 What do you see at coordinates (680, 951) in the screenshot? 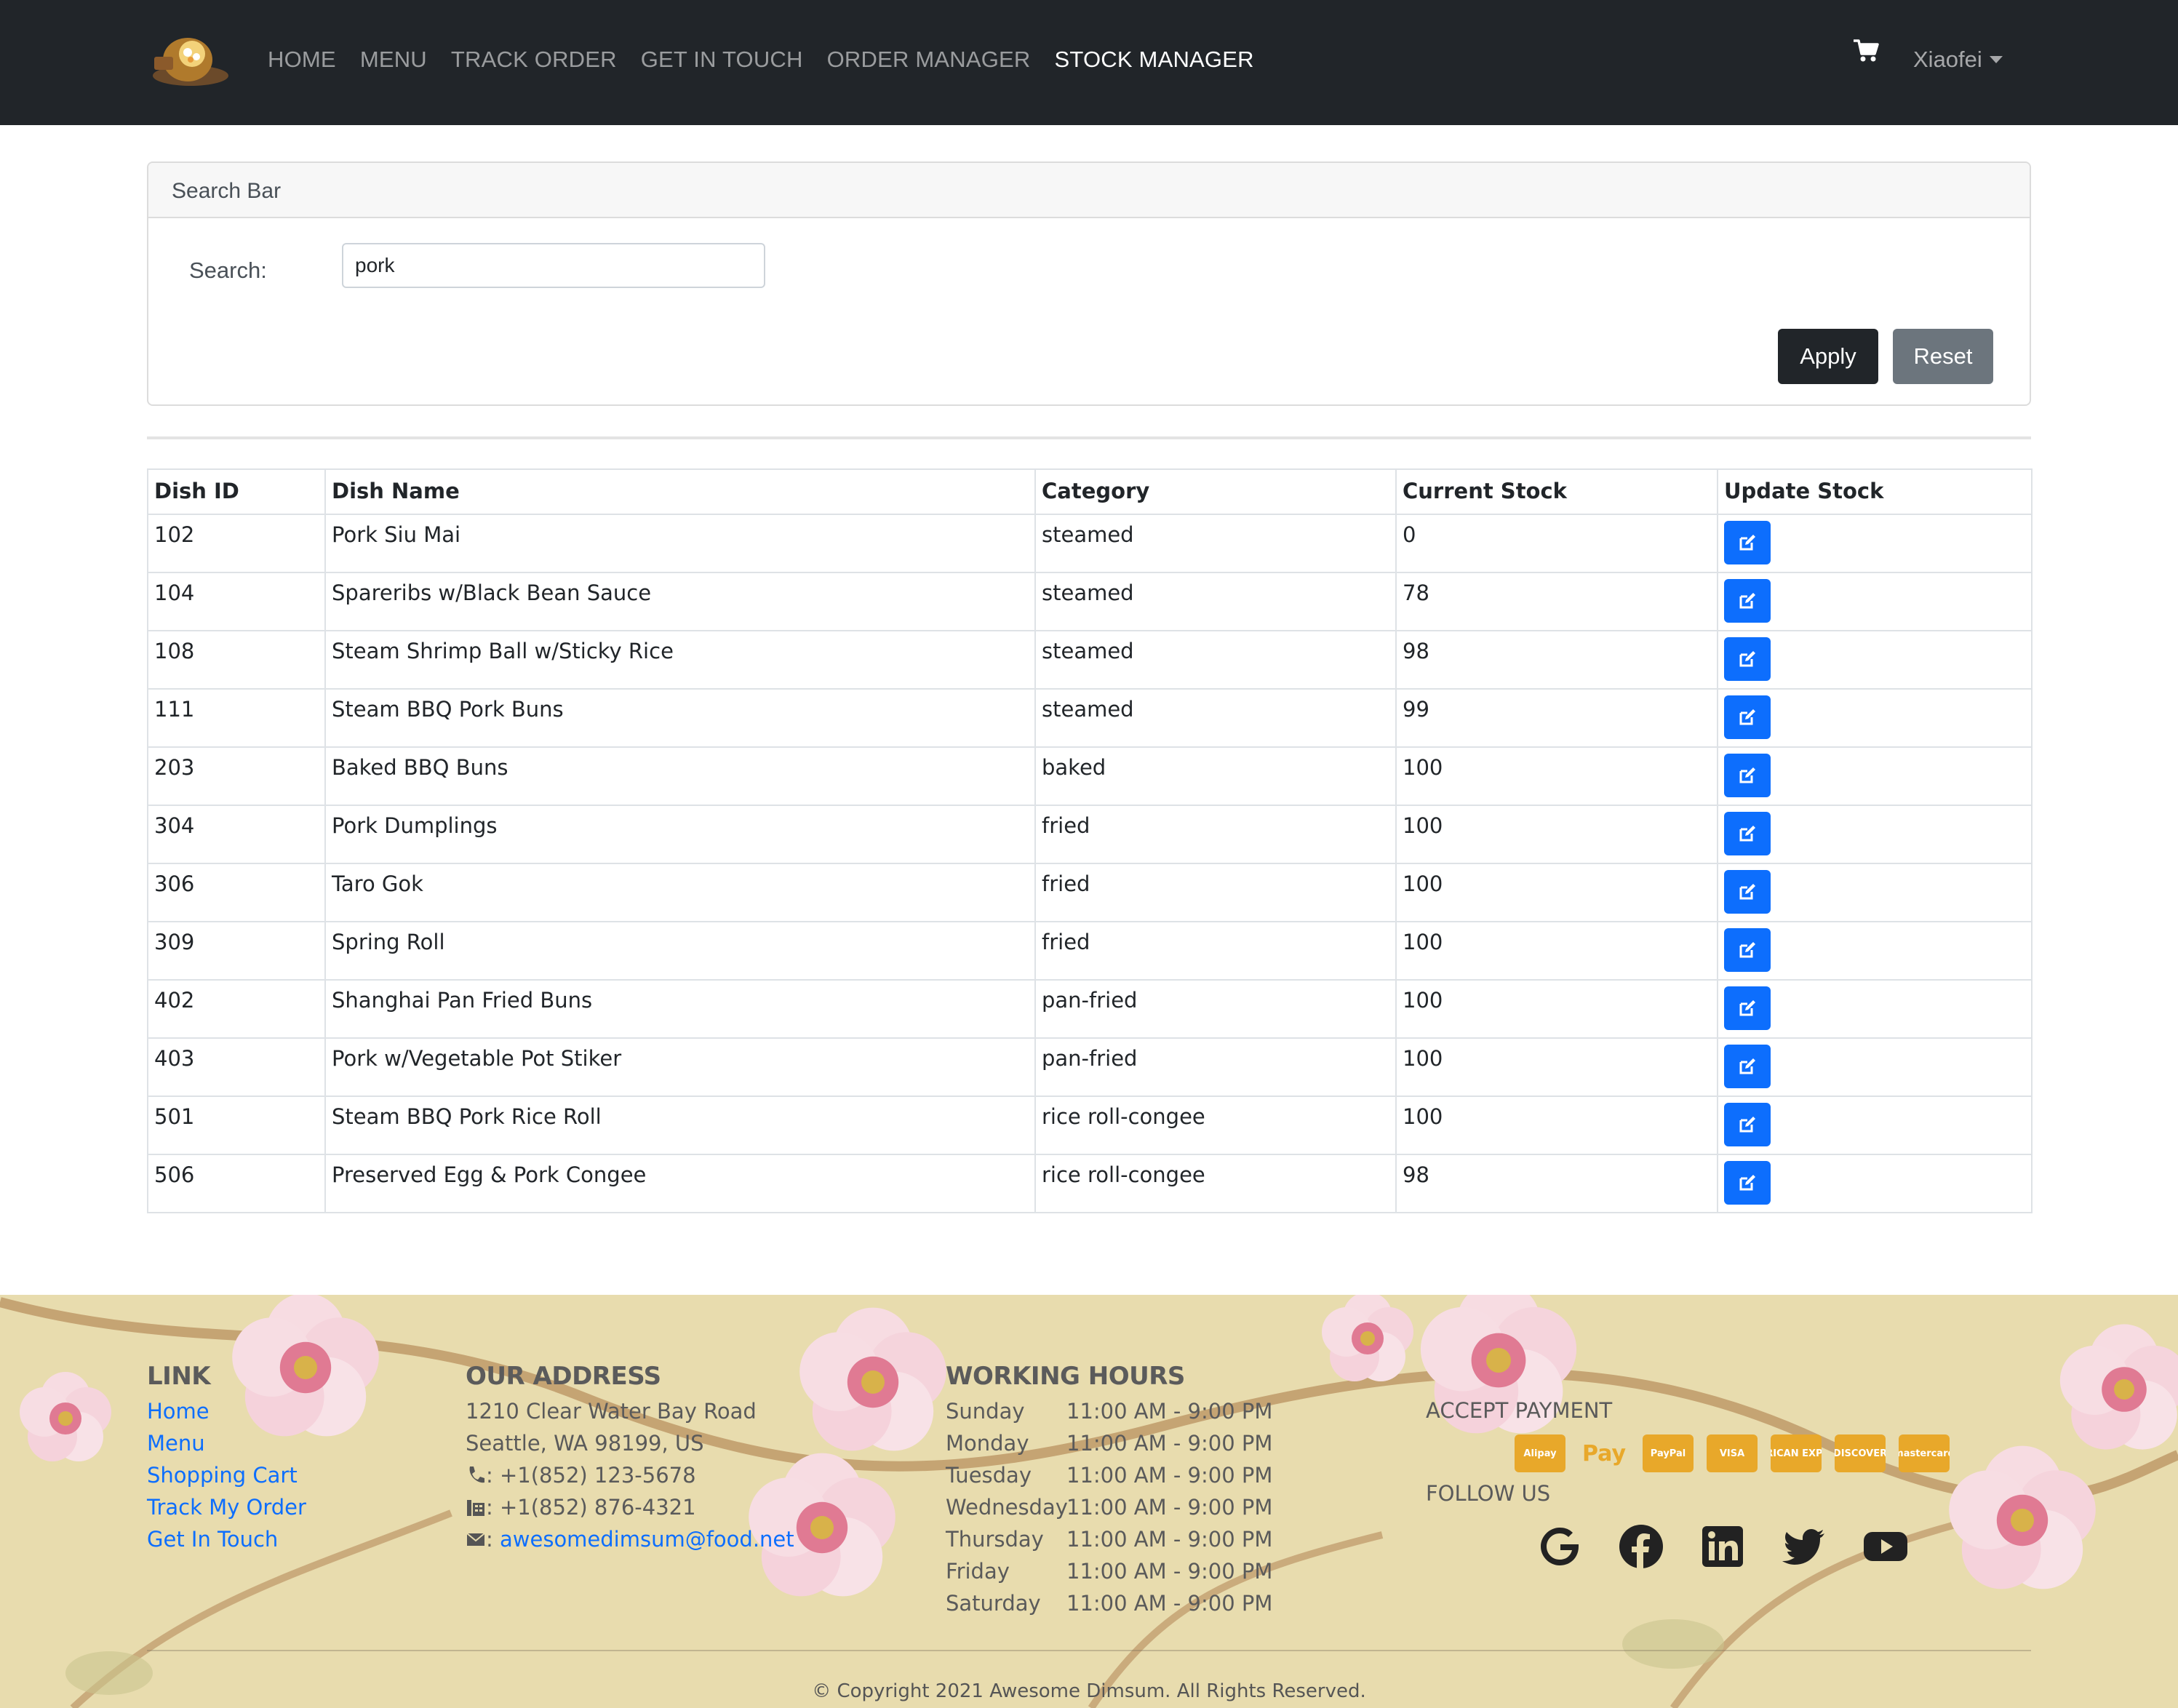
I see `dish-name: Spring Roll` at bounding box center [680, 951].